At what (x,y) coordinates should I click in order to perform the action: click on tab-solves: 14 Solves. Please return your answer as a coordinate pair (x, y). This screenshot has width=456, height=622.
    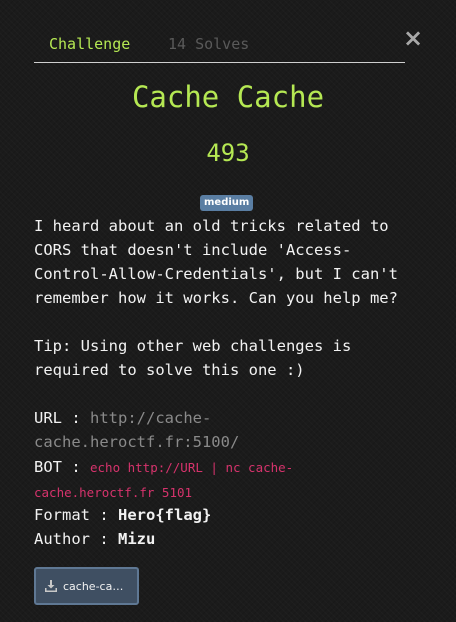
    Looking at the image, I should click on (208, 44).